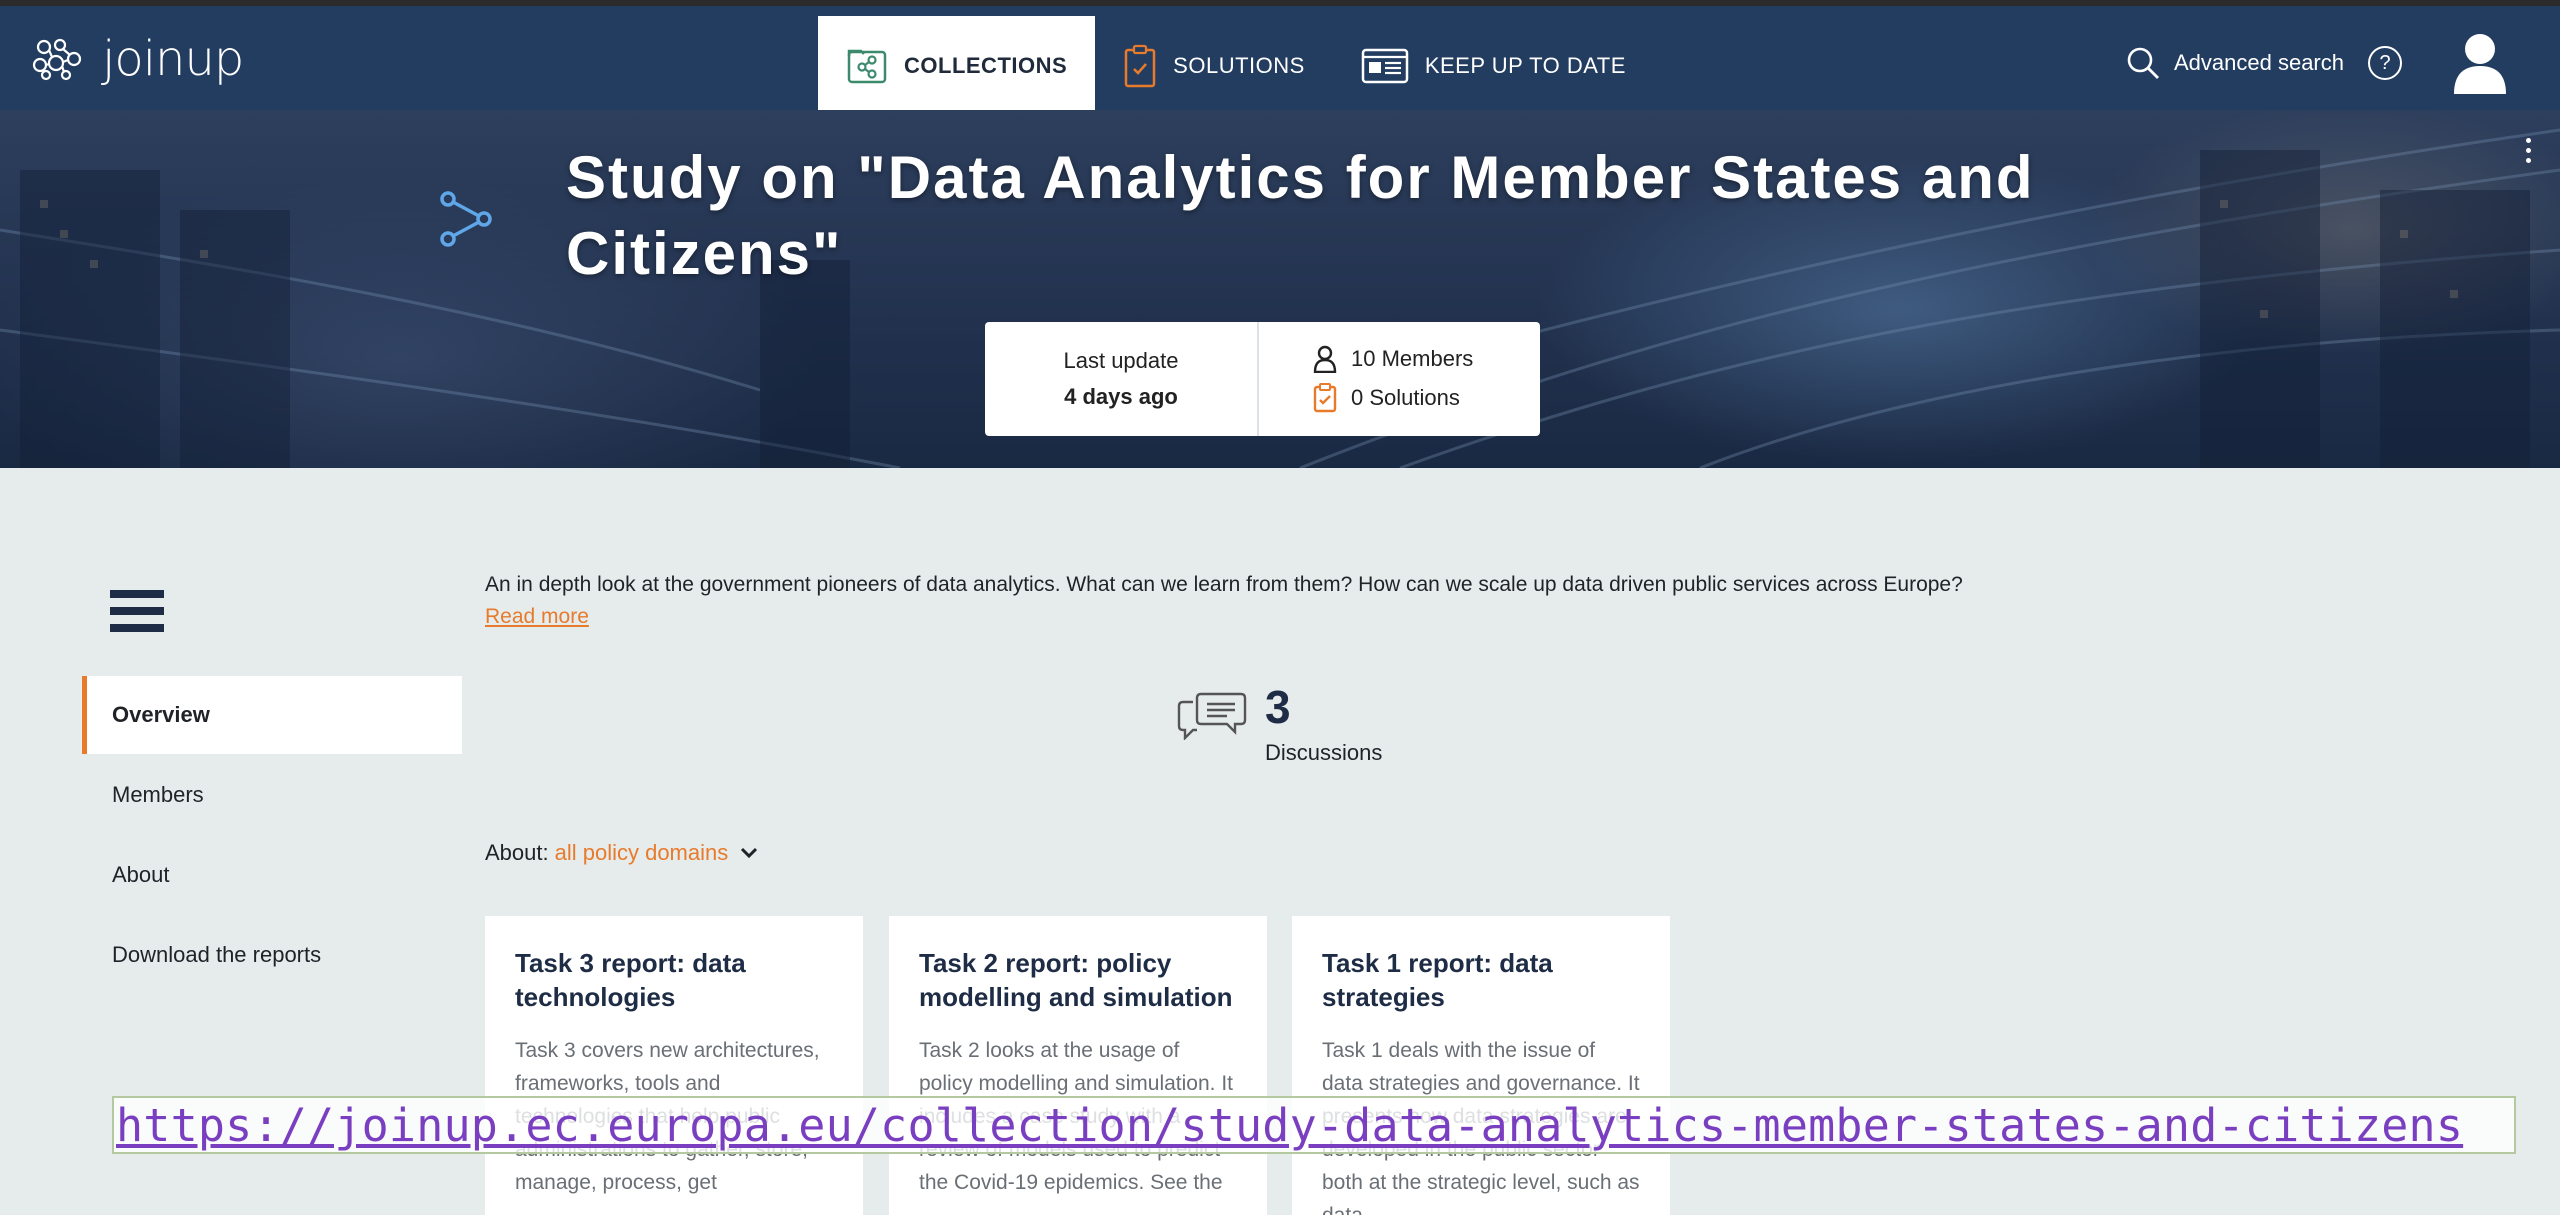 The image size is (2560, 1215). Describe the element at coordinates (1325, 359) in the screenshot. I see `member-icon` at that location.